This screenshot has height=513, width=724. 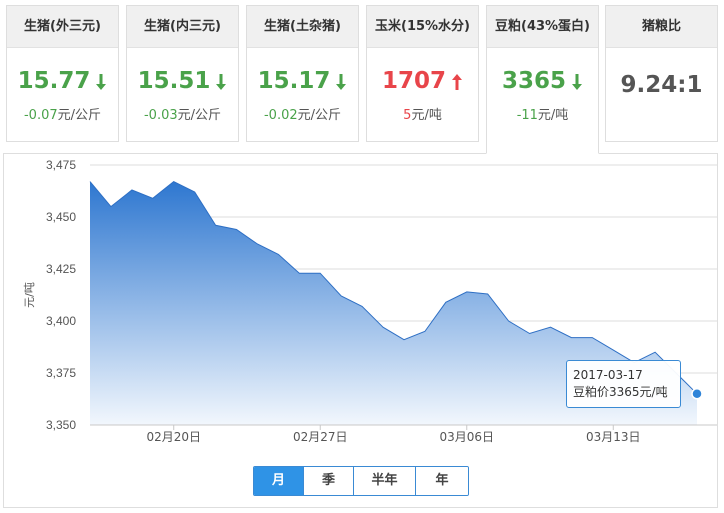 What do you see at coordinates (623, 384) in the screenshot?
I see `chart-tooltip: 2017-03-17 豆粕价3365元/吨` at bounding box center [623, 384].